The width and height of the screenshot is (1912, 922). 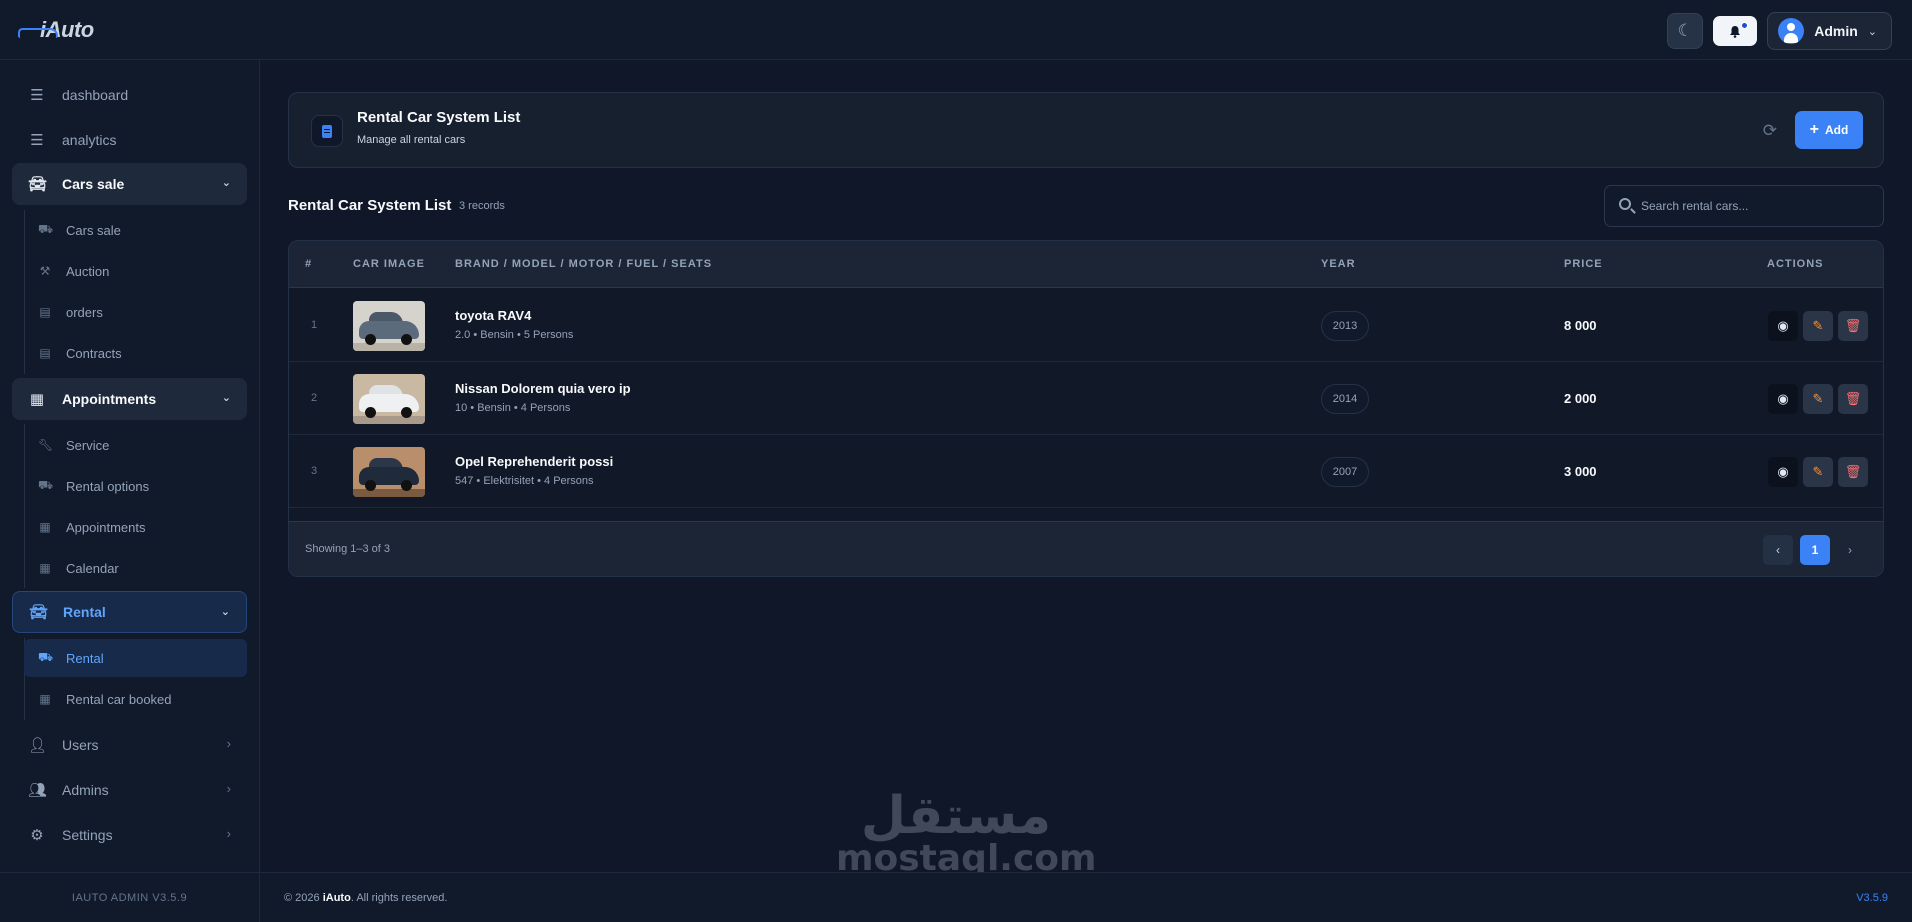 I want to click on sidebar-item-label: Service, so click(x=88, y=445).